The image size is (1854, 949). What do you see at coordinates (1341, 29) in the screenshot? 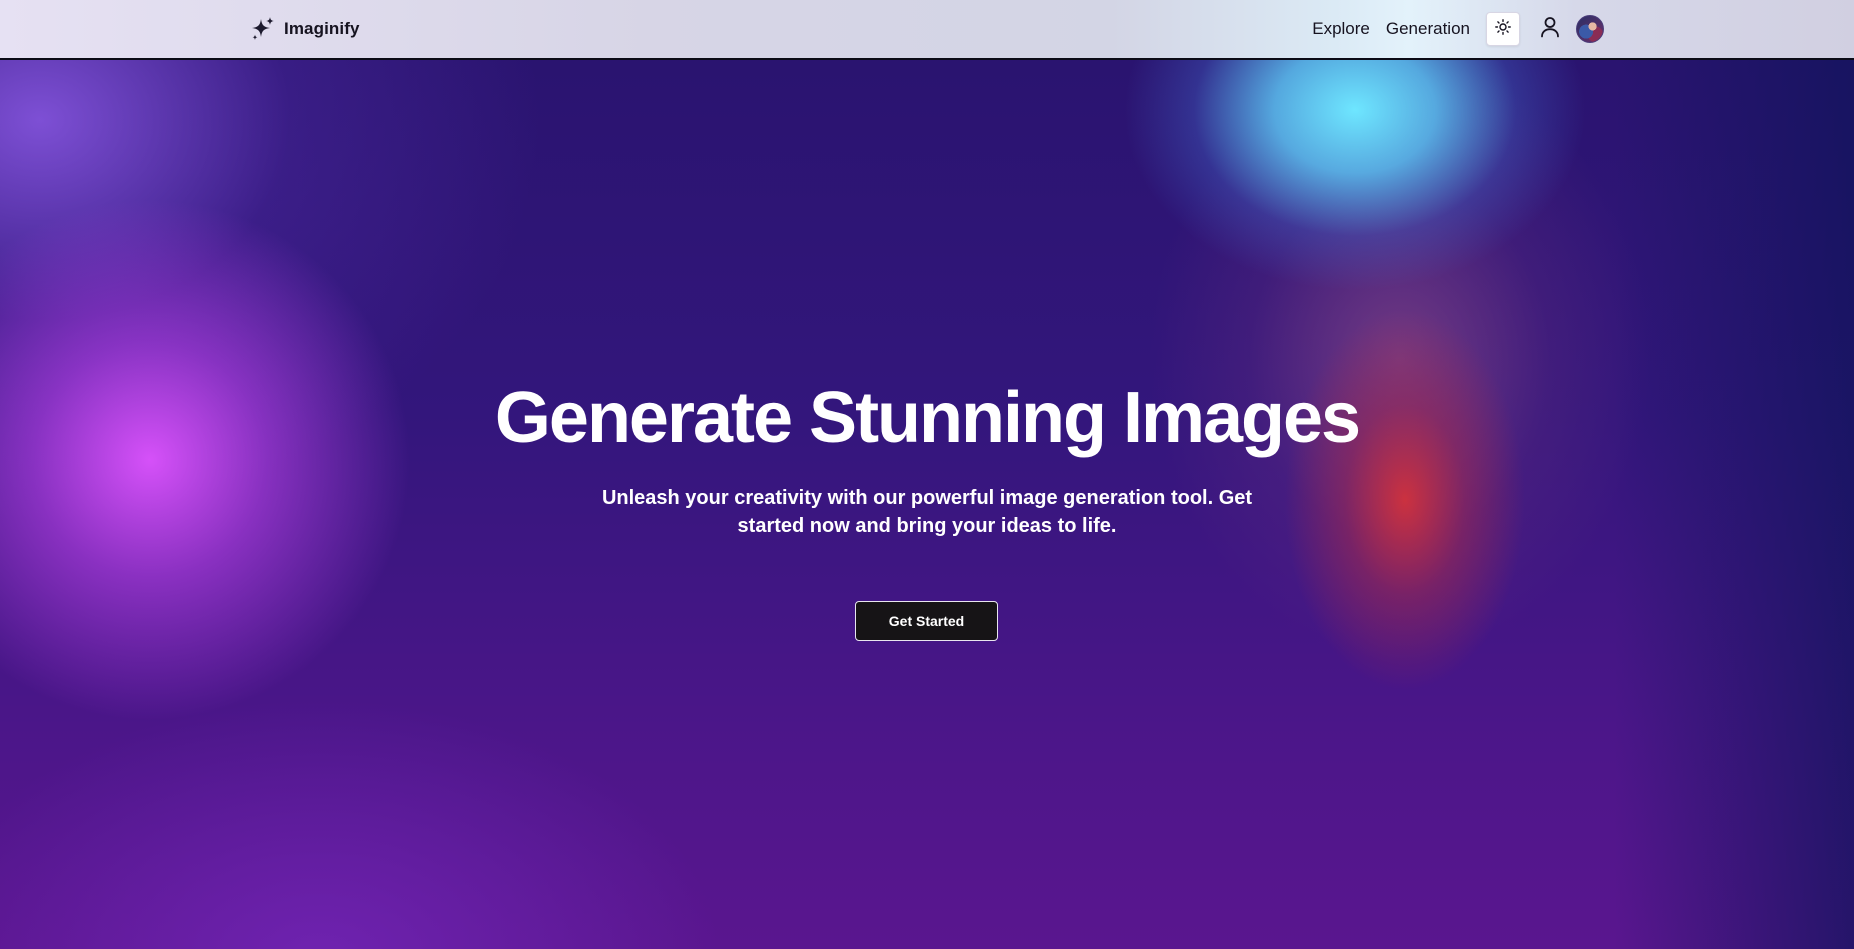
I see `nav-link-explore: Explore` at bounding box center [1341, 29].